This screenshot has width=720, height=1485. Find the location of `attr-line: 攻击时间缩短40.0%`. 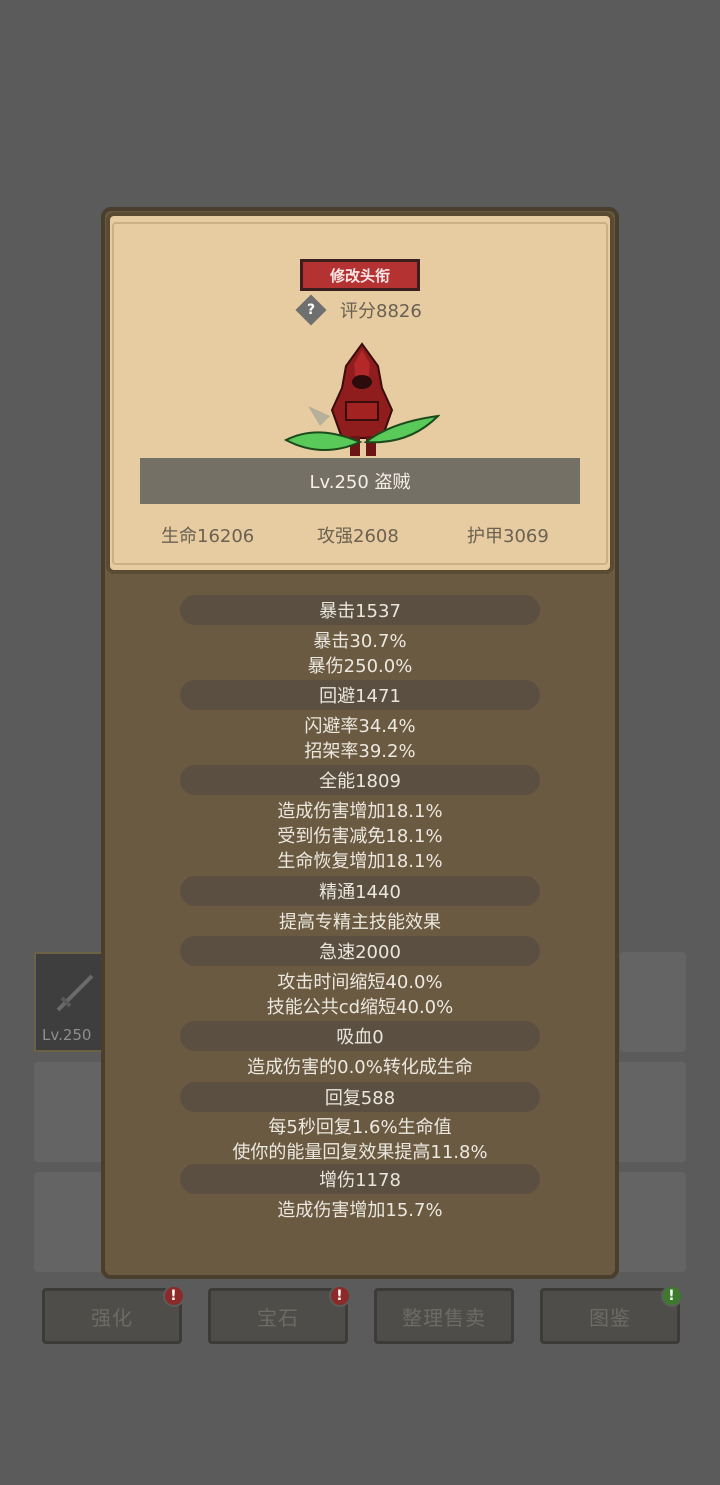

attr-line: 攻击时间缩短40.0% is located at coordinates (360, 982).